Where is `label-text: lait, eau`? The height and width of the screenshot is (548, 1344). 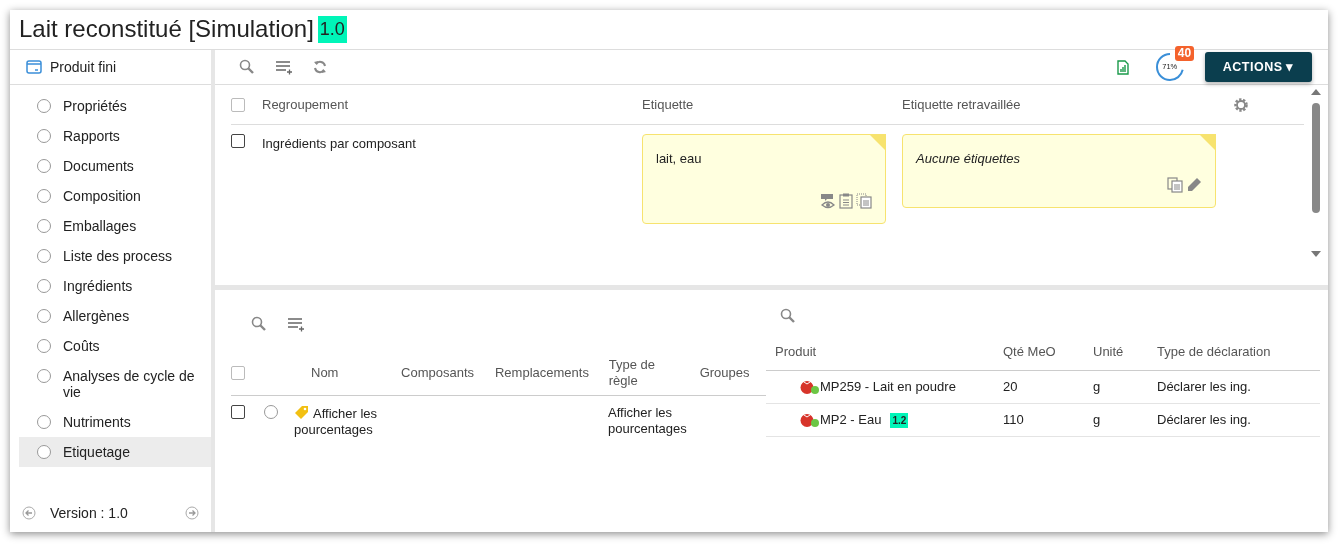 label-text: lait, eau is located at coordinates (679, 159).